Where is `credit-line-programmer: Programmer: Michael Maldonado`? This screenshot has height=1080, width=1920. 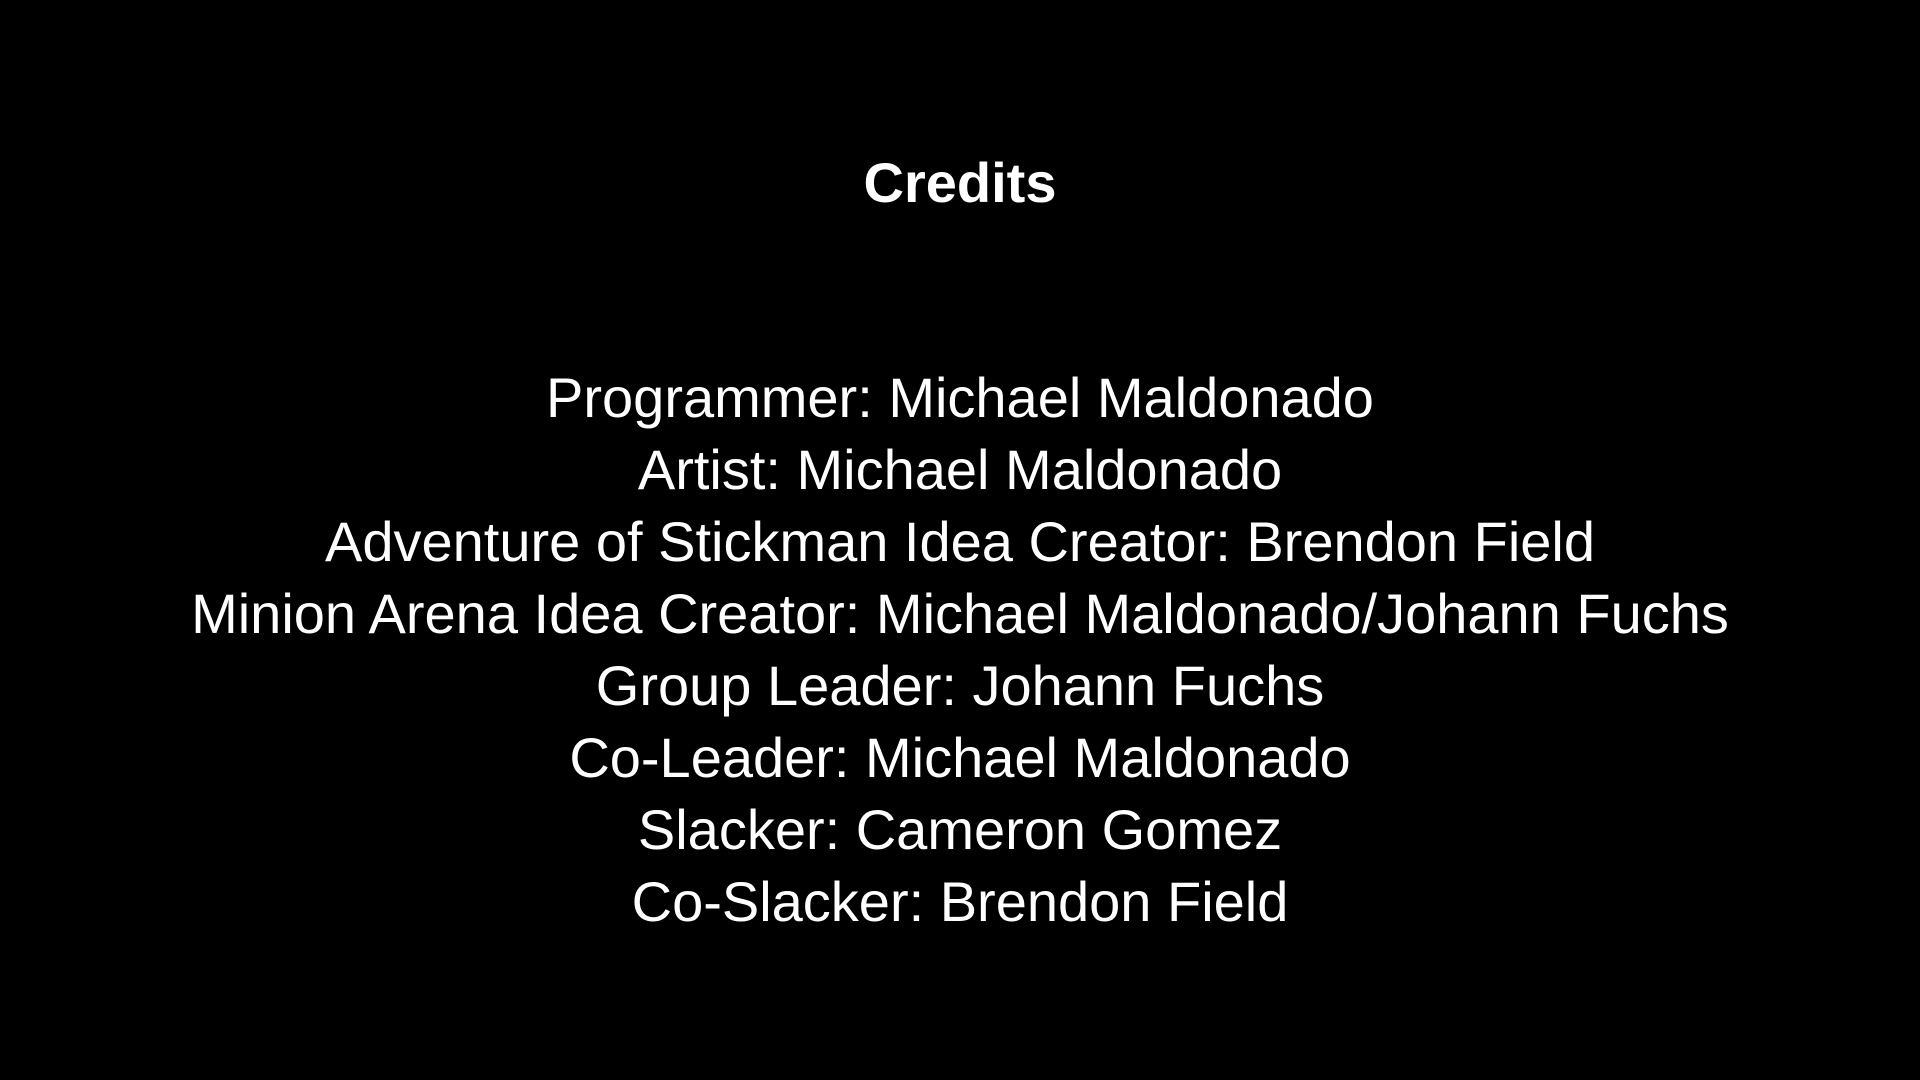
credit-line-programmer: Programmer: Michael Maldonado is located at coordinates (960, 397).